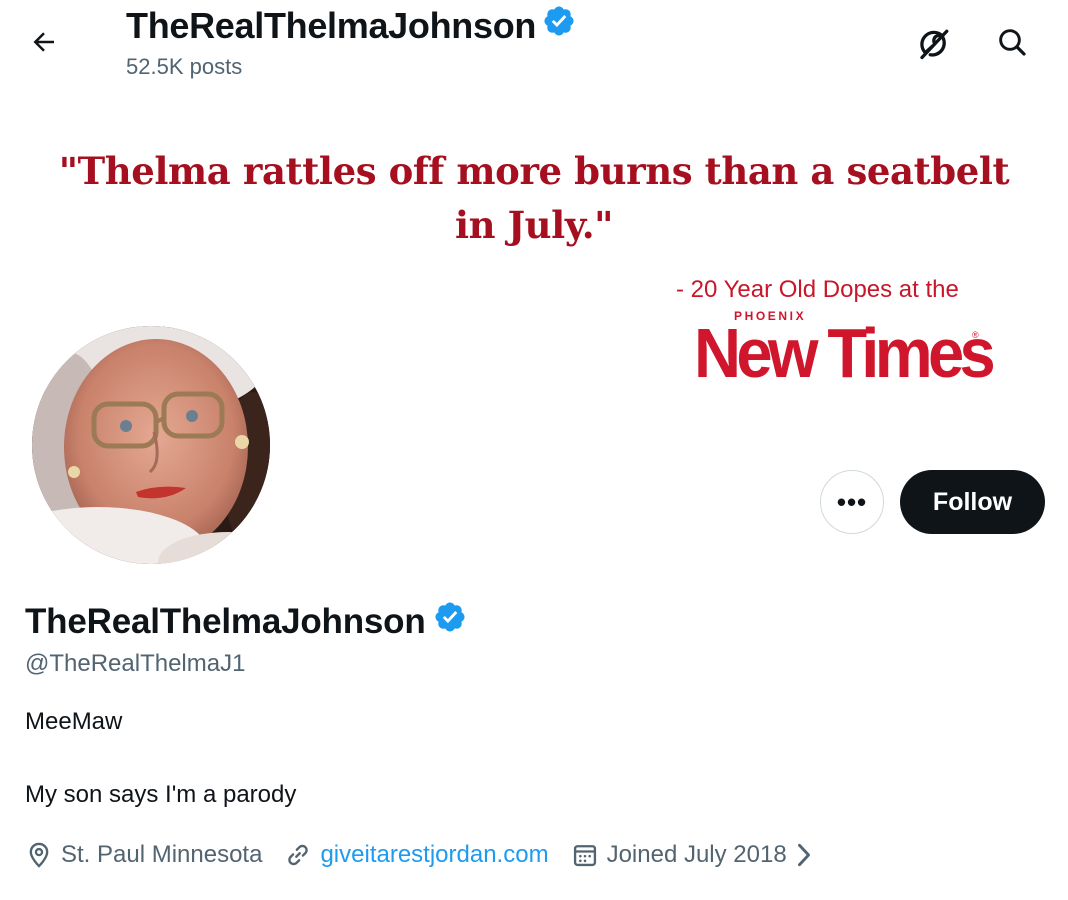  I want to click on profile-avatar, so click(151, 445).